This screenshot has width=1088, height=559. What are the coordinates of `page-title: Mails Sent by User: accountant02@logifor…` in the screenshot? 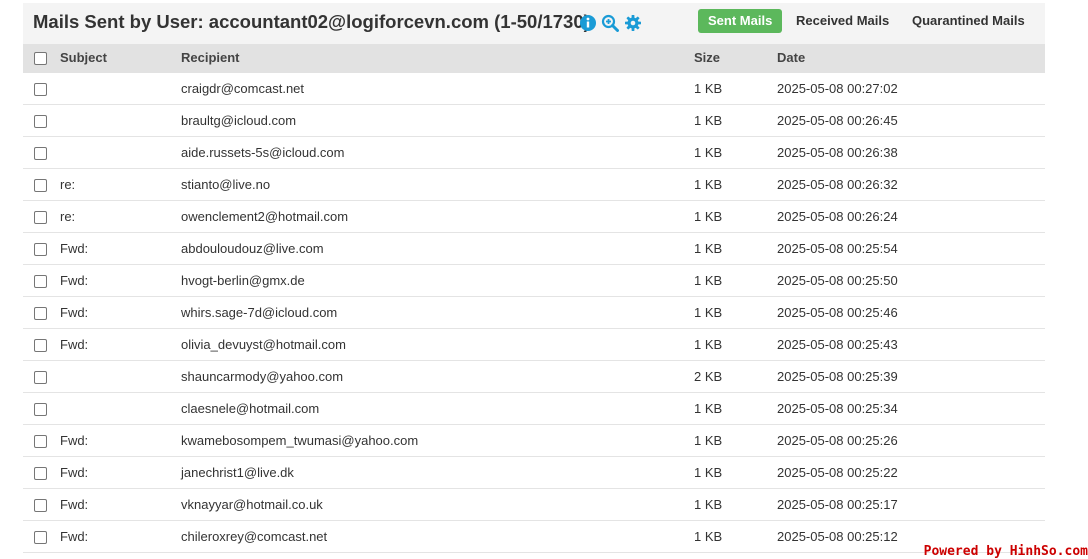 It's located at (311, 21).